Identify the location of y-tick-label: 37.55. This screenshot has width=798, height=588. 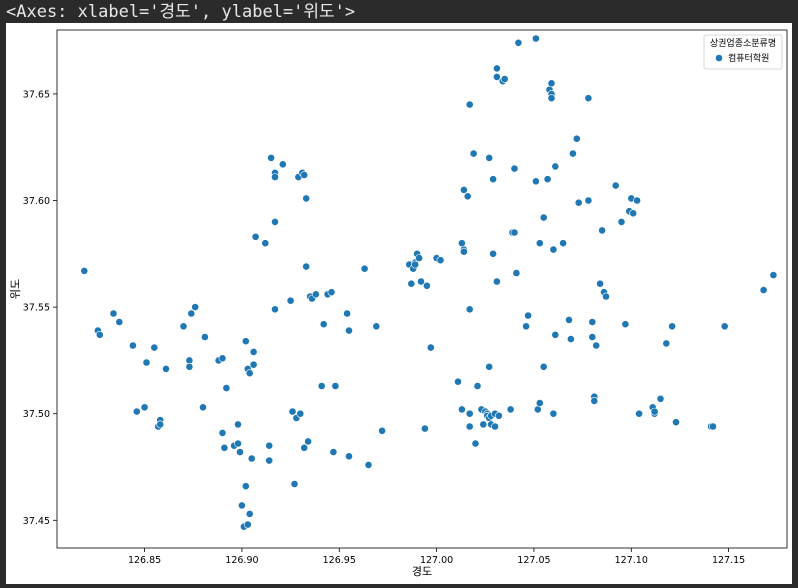
(36, 308).